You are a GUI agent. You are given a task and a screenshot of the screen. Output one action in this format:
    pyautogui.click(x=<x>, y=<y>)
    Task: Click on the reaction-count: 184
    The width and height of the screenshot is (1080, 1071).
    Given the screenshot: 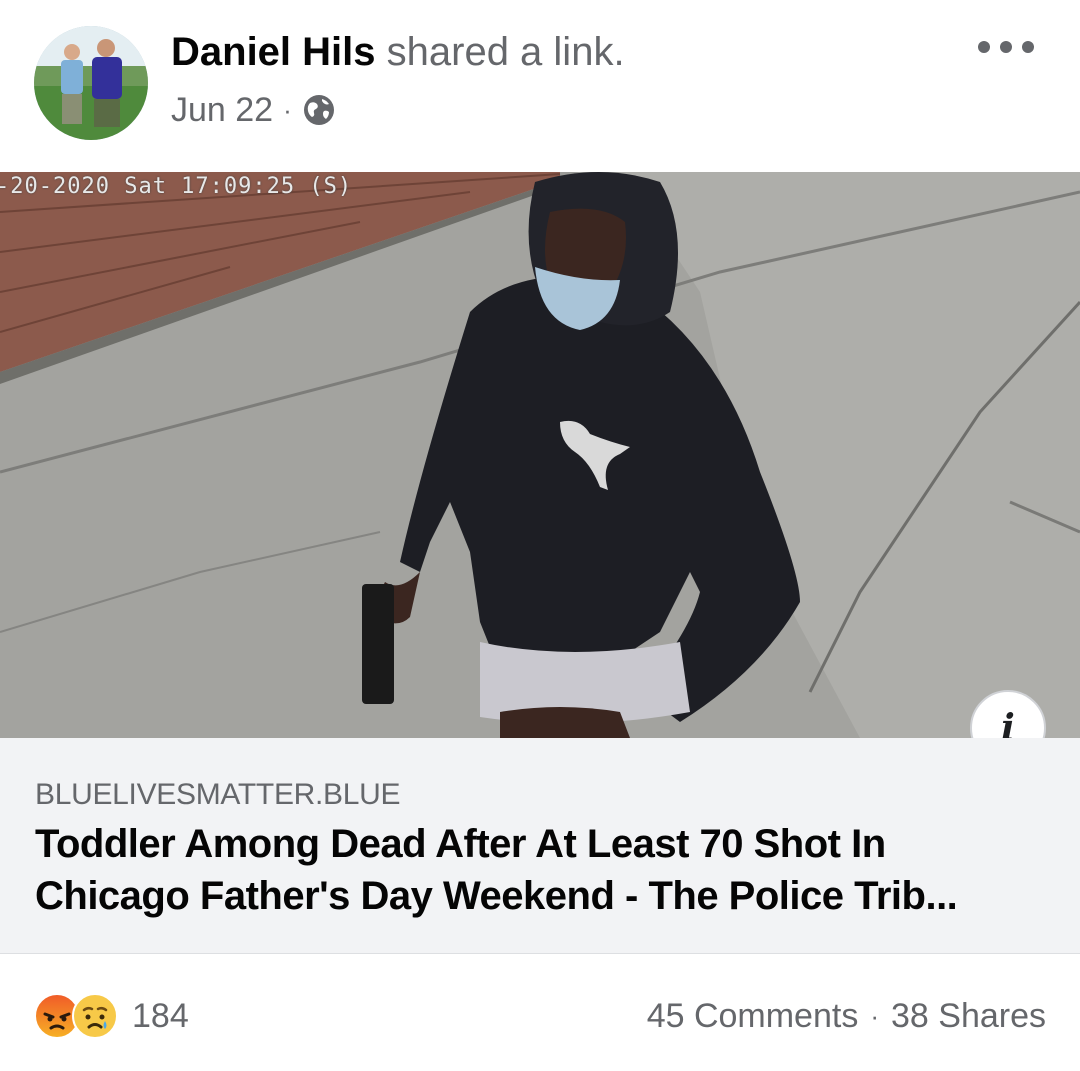 What is the action you would take?
    pyautogui.click(x=160, y=1015)
    